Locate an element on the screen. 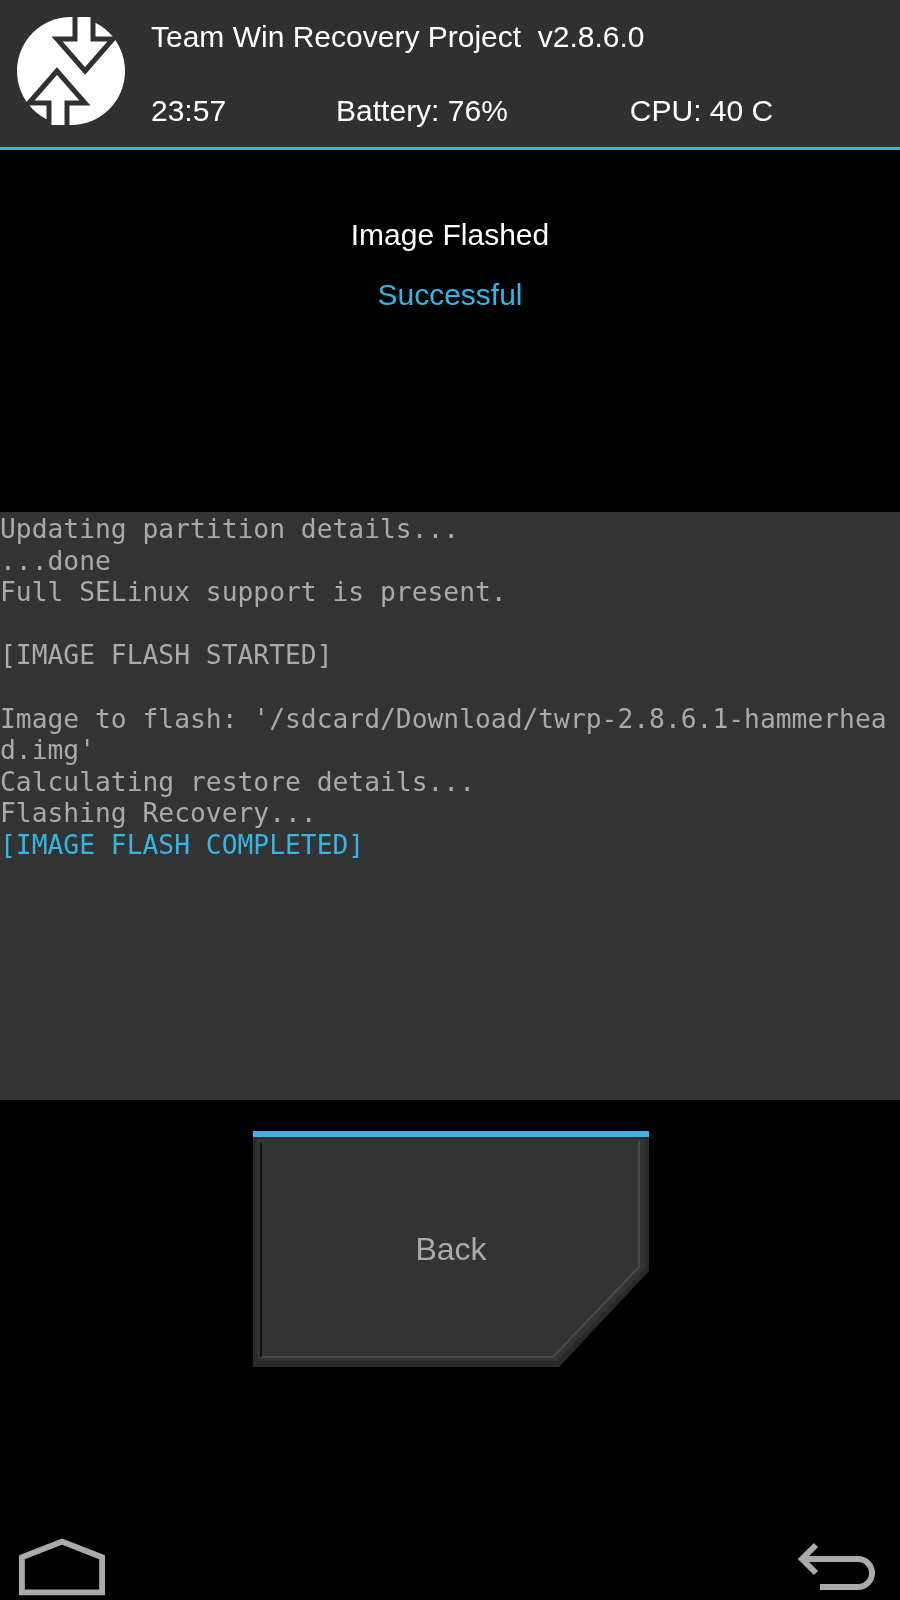 The width and height of the screenshot is (900, 1600). console-line: Full SELinux support is present. is located at coordinates (254, 593).